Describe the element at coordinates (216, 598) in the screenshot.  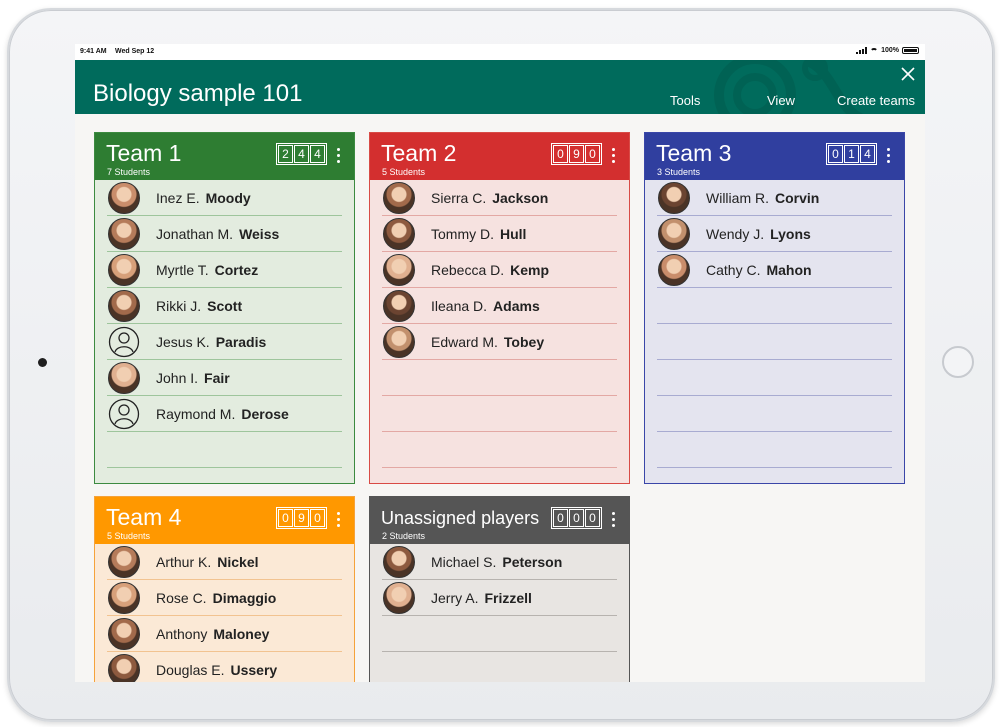
I see `student-name: Rose C. Dimaggio` at that location.